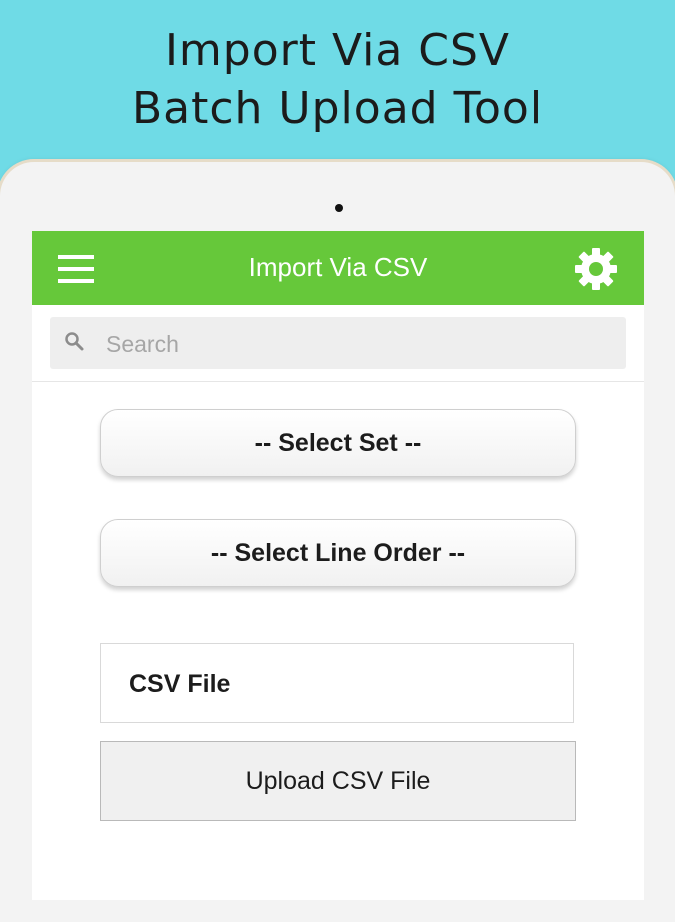 Image resolution: width=675 pixels, height=922 pixels. Describe the element at coordinates (356, 344) in the screenshot. I see `search-input` at that location.